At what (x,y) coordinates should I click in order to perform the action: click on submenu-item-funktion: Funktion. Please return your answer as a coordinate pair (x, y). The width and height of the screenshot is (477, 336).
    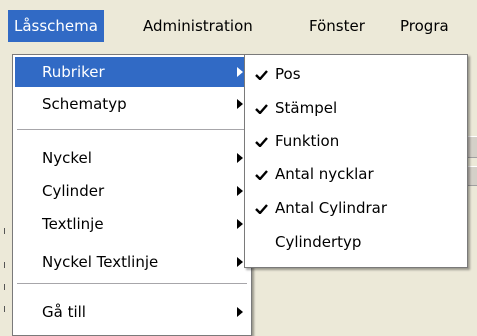
    Looking at the image, I should click on (356, 141).